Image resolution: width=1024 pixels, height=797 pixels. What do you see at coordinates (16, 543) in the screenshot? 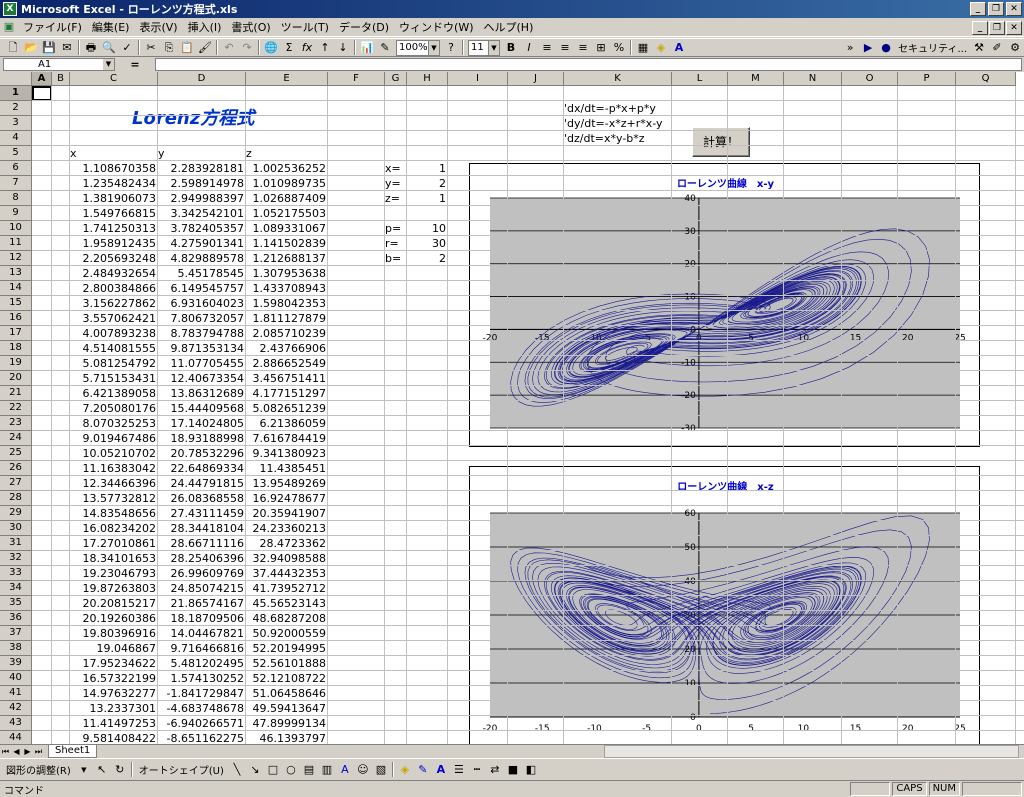
I see `row-header: 31` at bounding box center [16, 543].